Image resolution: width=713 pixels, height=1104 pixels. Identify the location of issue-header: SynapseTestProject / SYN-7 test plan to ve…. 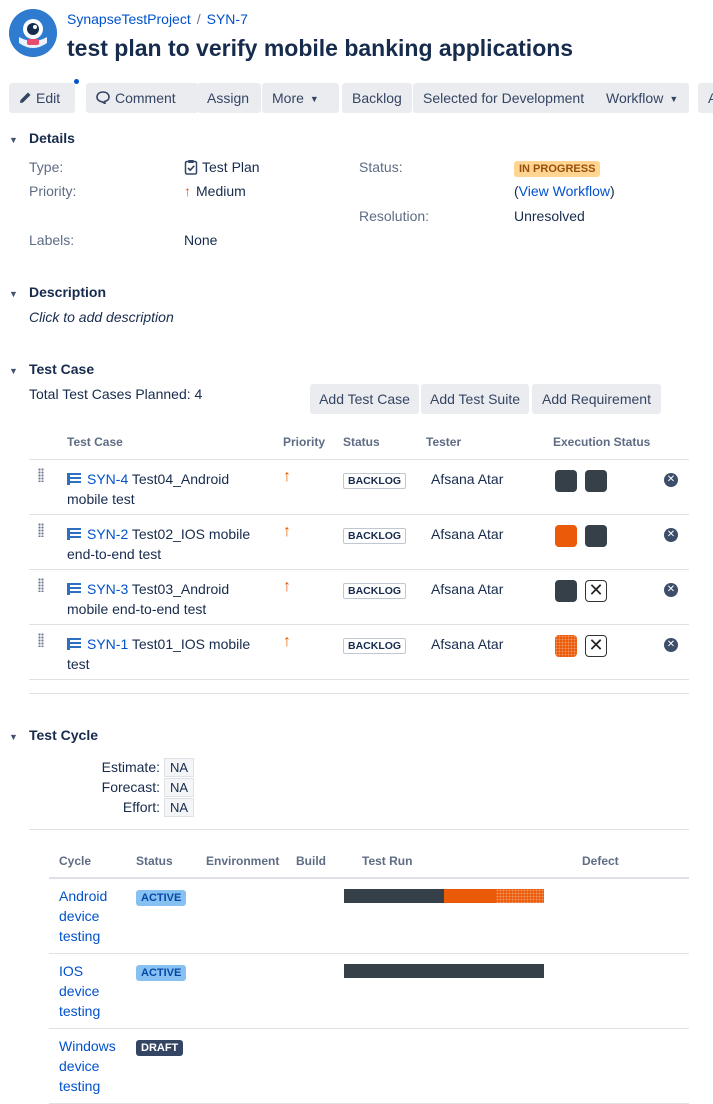
(356, 42).